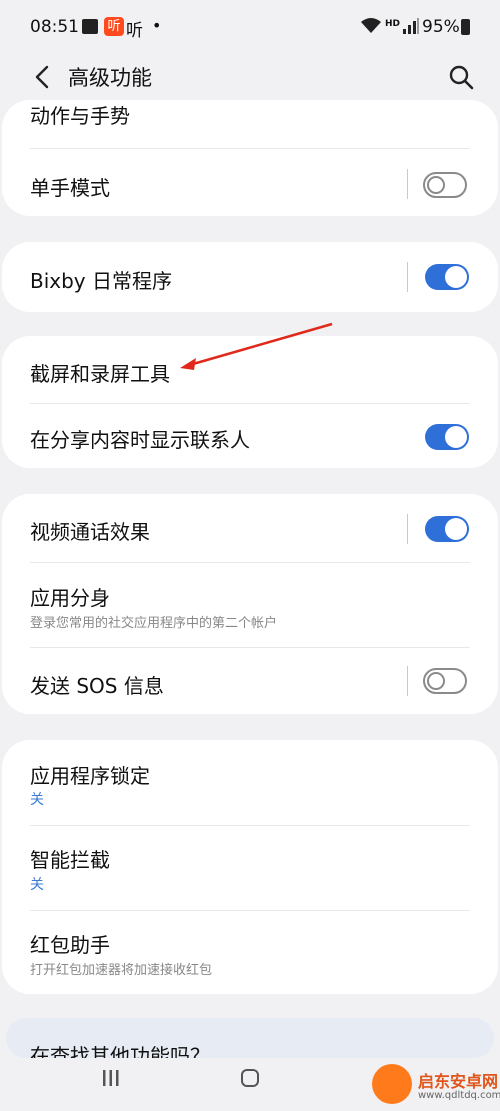  Describe the element at coordinates (447, 437) in the screenshot. I see `show-contacts-toggle` at that location.